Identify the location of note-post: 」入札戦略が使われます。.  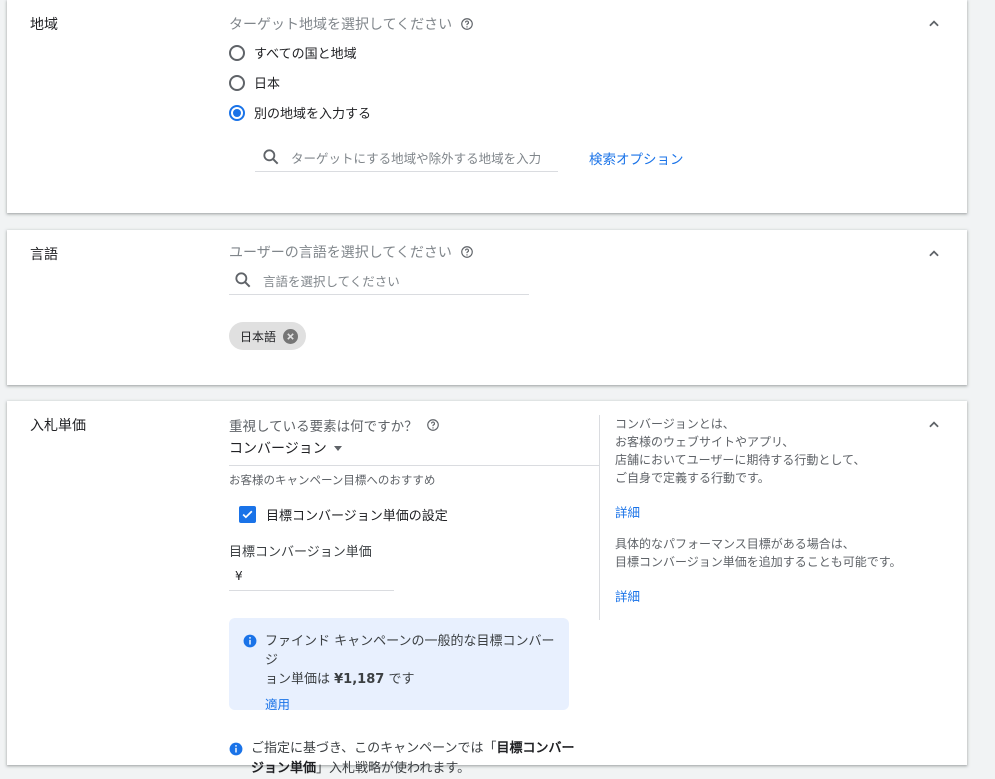
(393, 768).